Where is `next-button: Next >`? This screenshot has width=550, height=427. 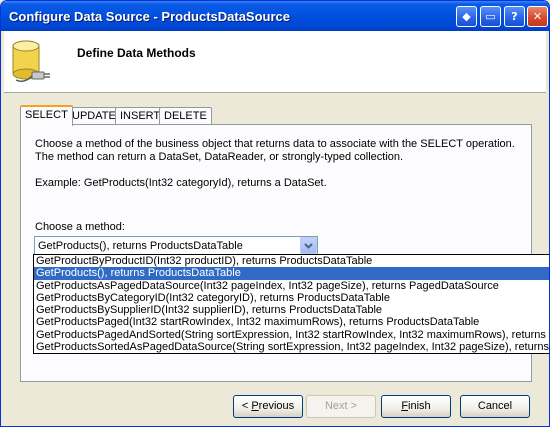 next-button: Next > is located at coordinates (341, 406).